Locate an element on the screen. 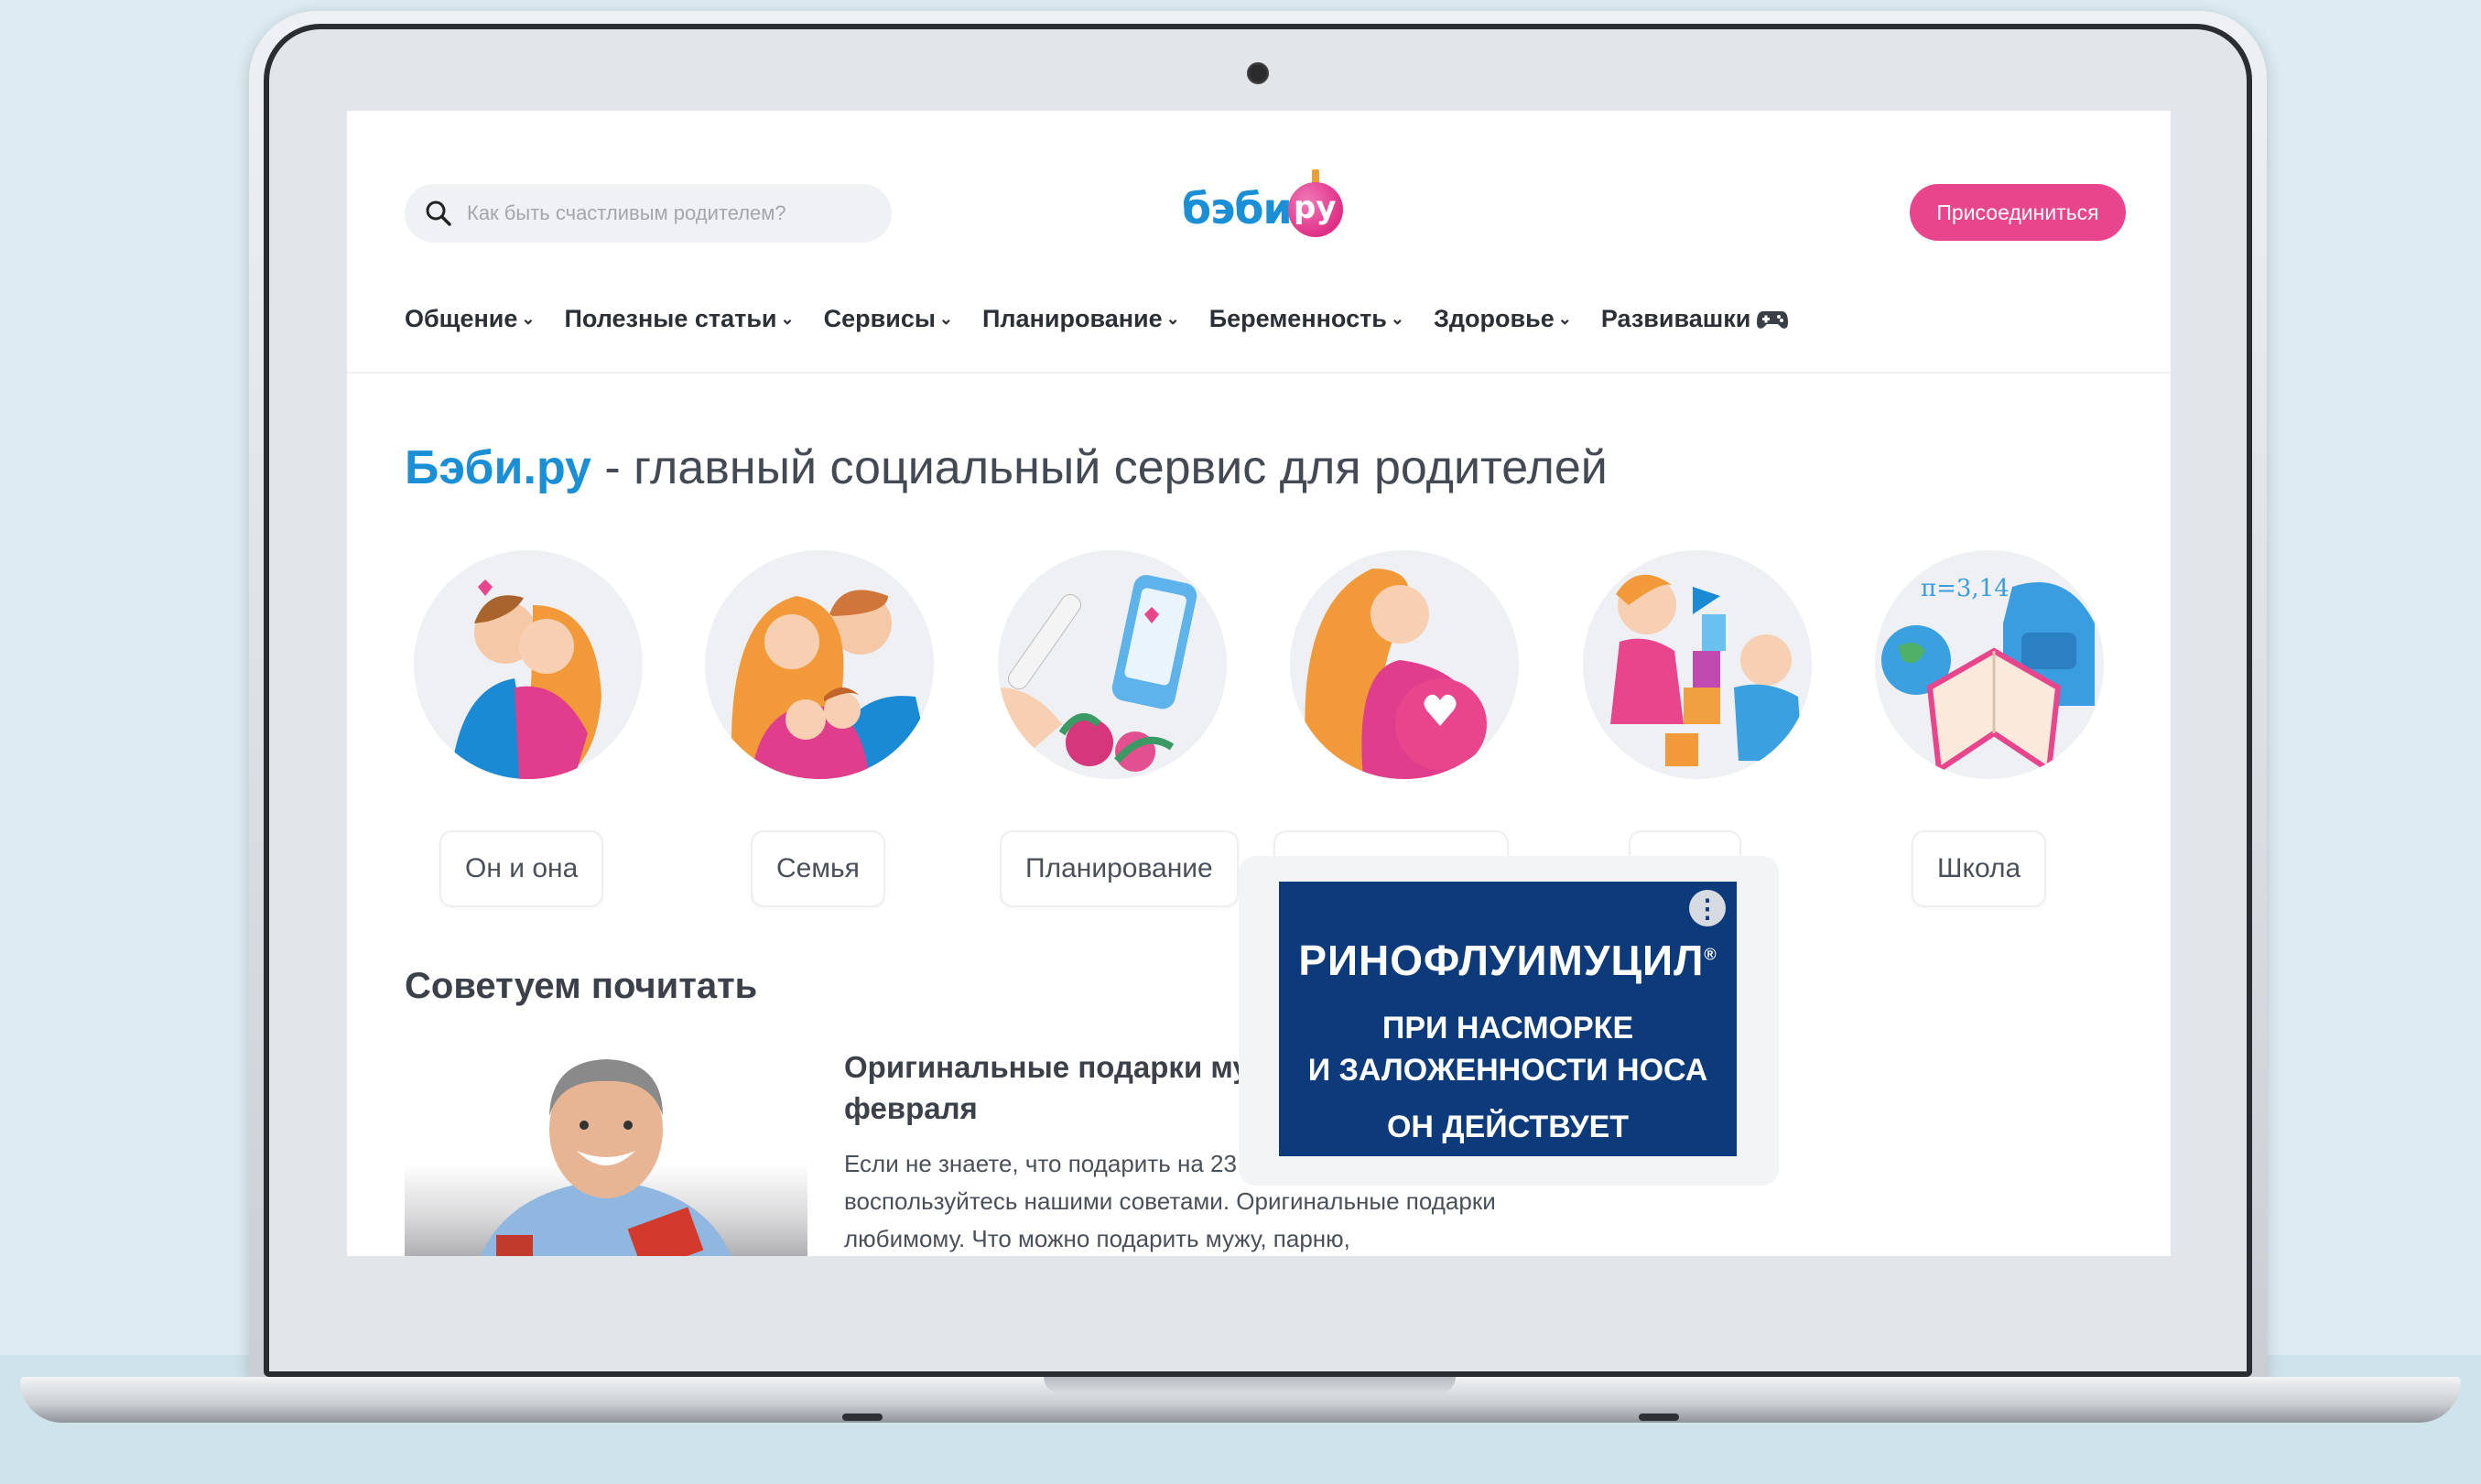 This screenshot has height=1484, width=2481. ad-trademark: ® is located at coordinates (1711, 954).